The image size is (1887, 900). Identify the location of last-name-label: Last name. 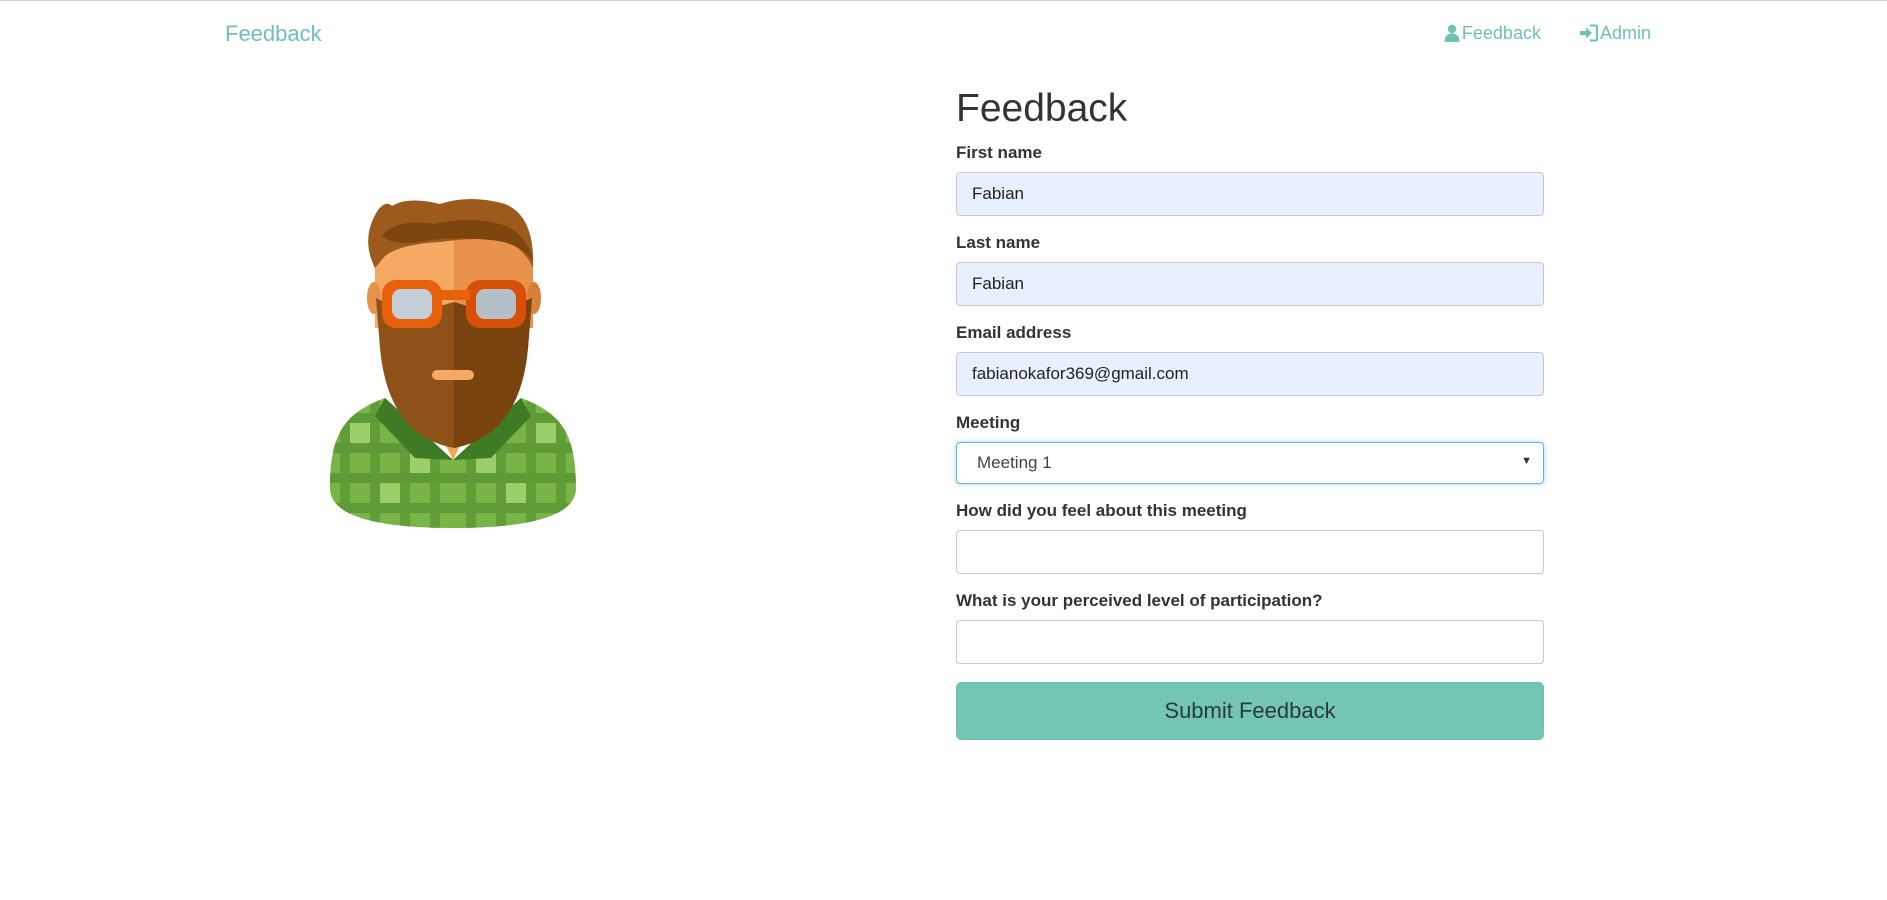
(998, 242).